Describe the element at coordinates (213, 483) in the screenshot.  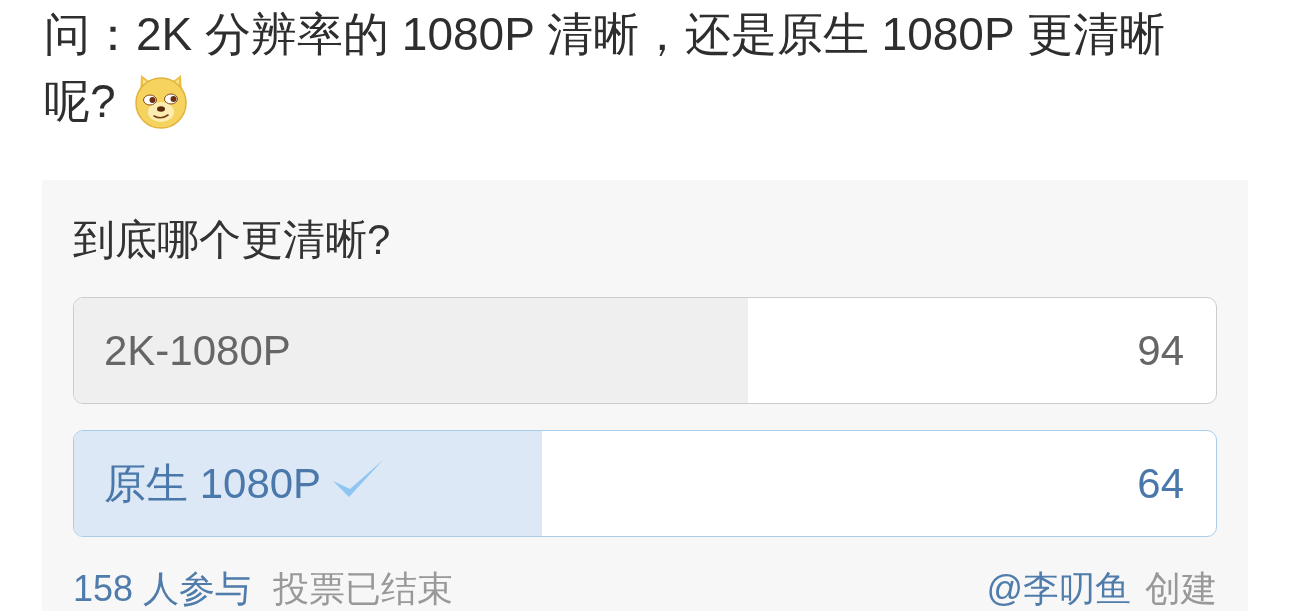
I see `option-label: 原生 1080P` at that location.